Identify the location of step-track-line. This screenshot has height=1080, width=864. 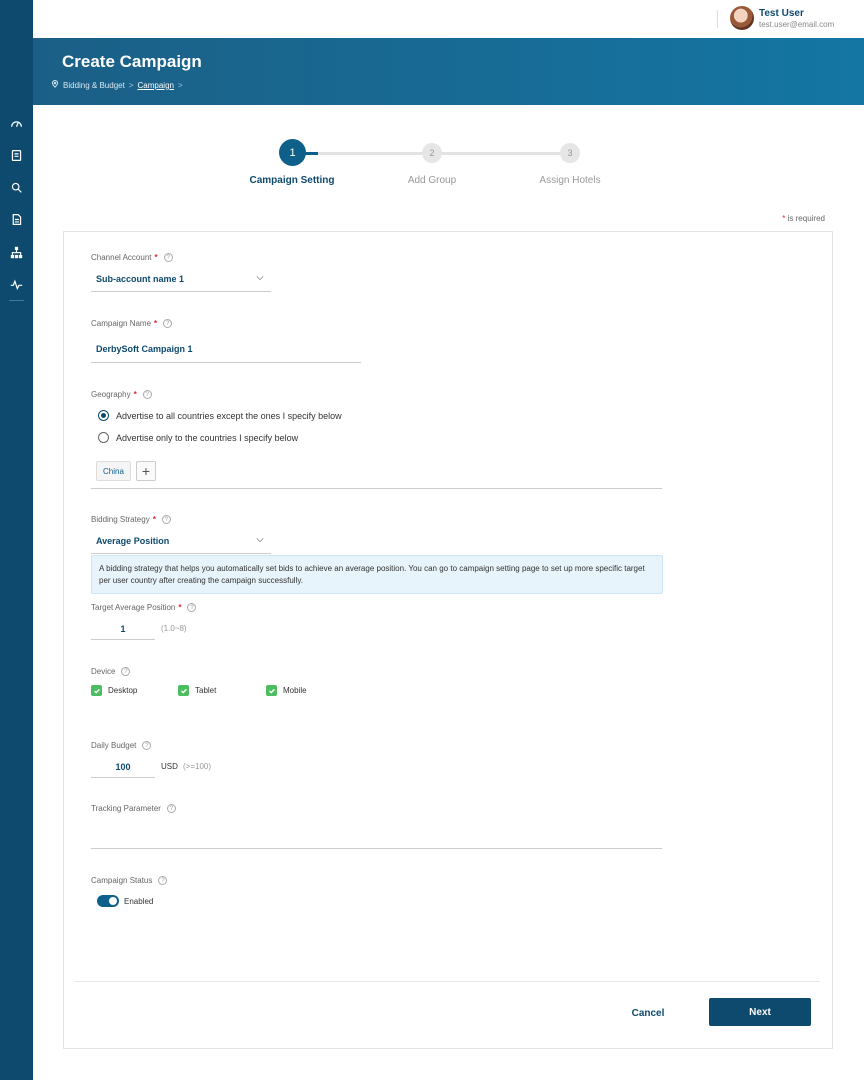
(444, 153).